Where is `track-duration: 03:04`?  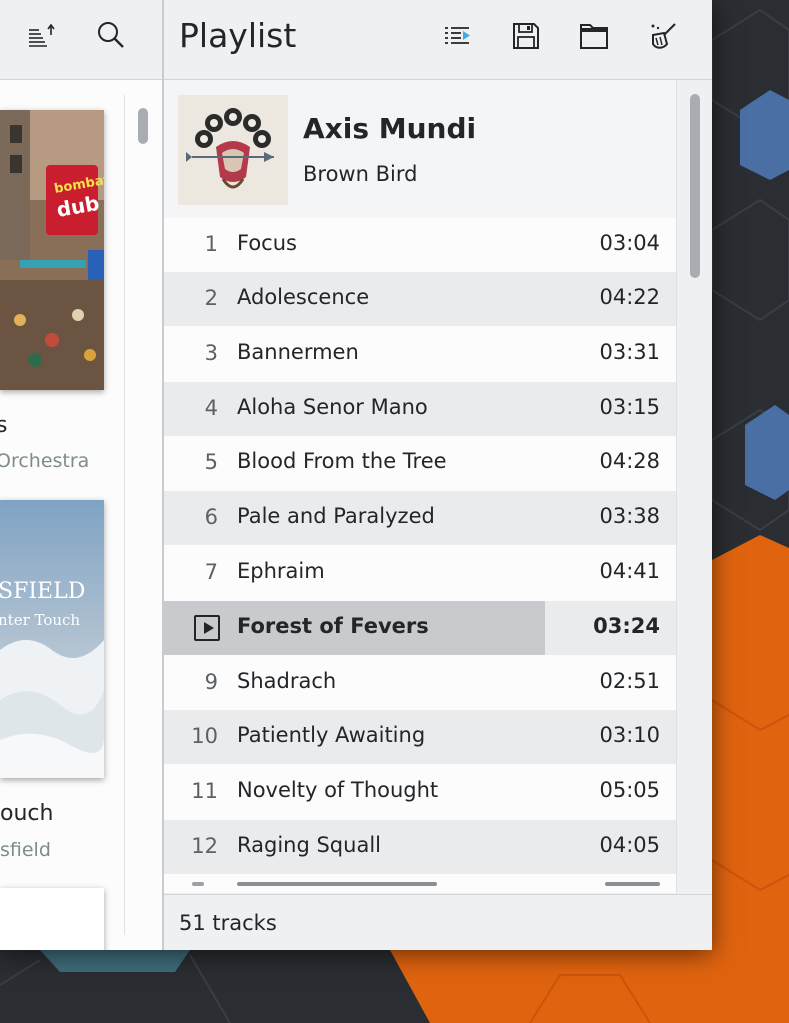 track-duration: 03:04 is located at coordinates (629, 243).